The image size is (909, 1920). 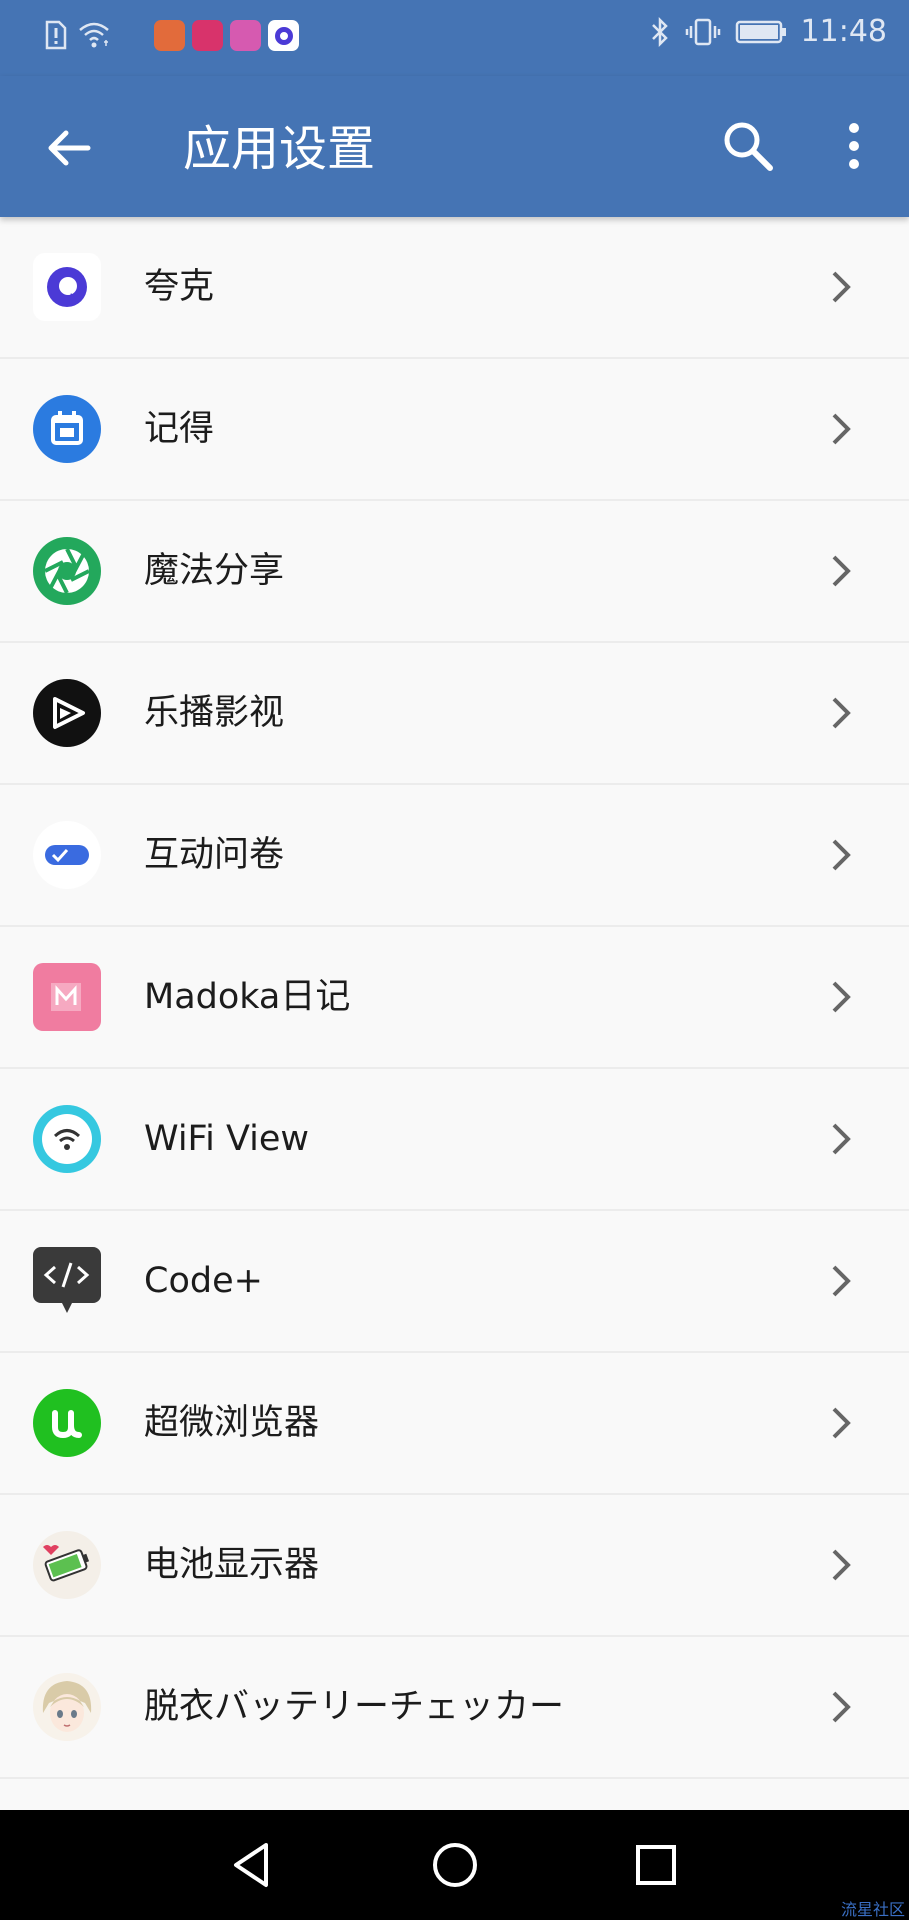 I want to click on more-vert-icon, so click(x=854, y=146).